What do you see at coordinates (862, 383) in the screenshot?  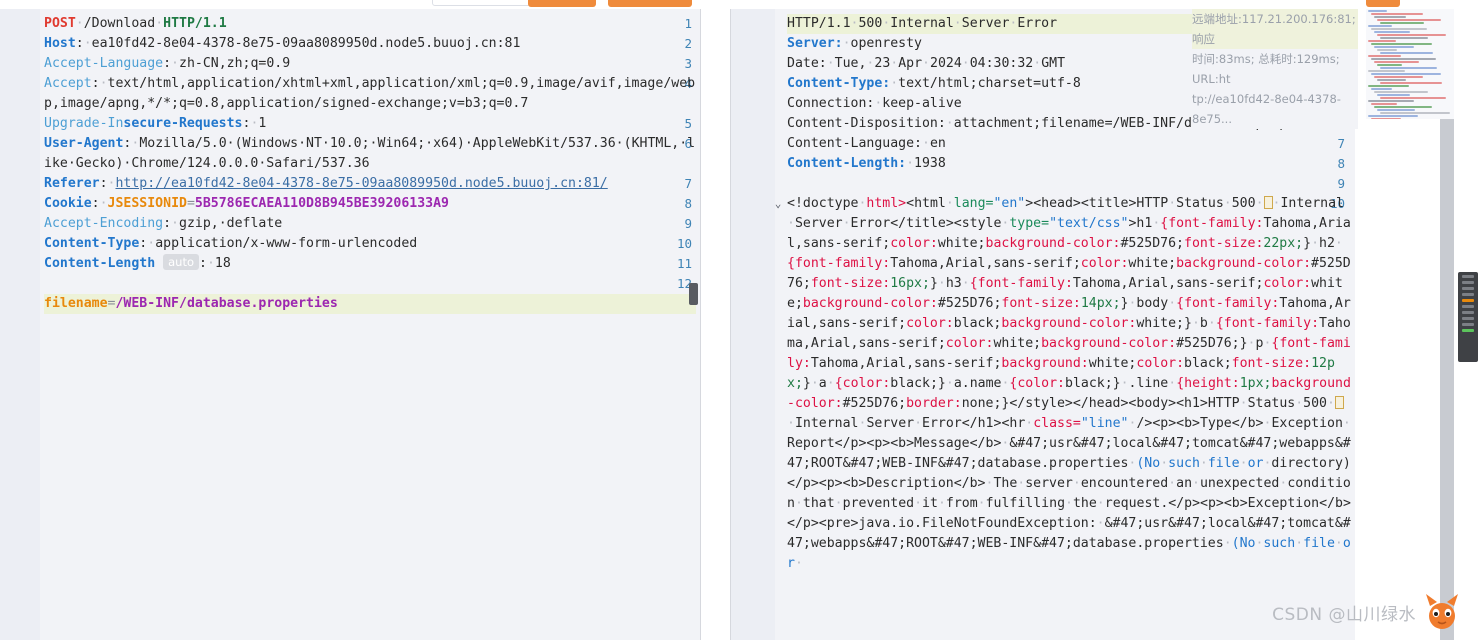 I see `code-token: {color:` at bounding box center [862, 383].